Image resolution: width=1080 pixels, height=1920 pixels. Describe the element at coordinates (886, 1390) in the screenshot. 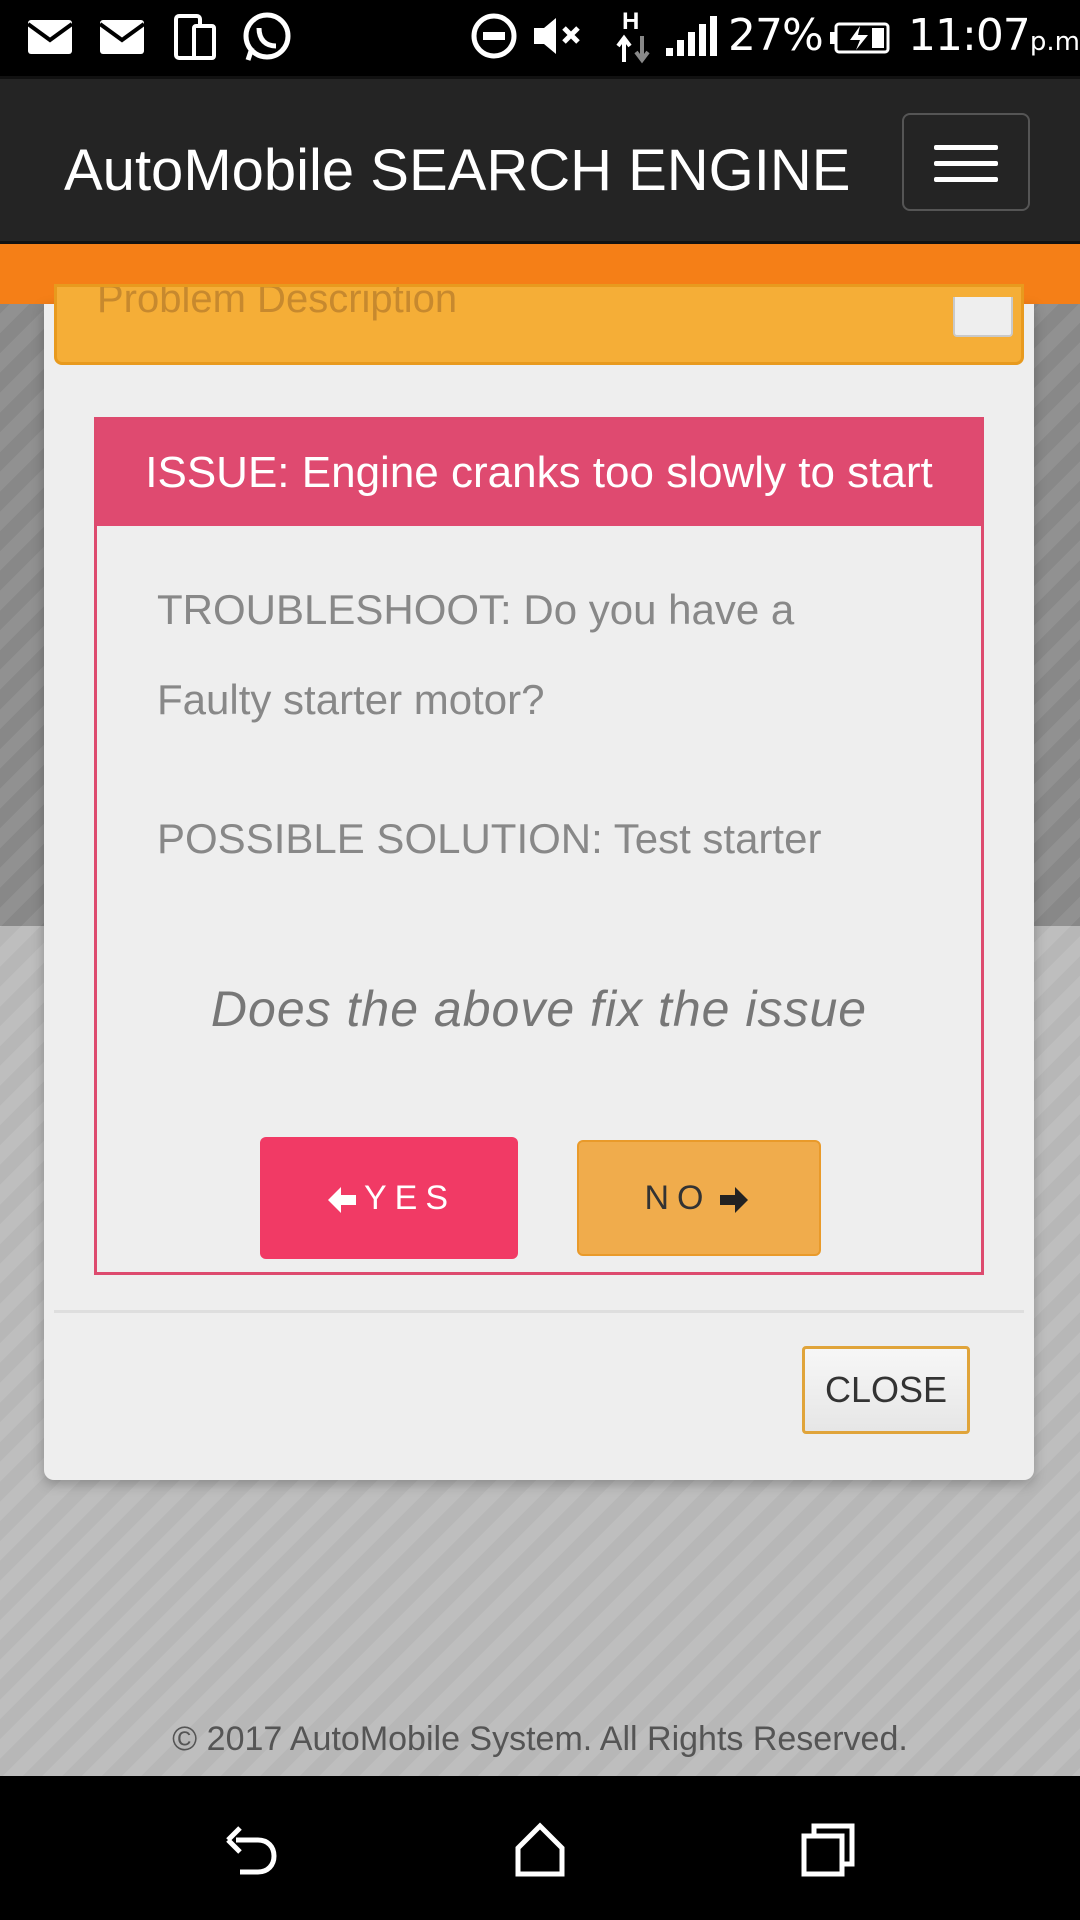

I see `close-button: CLOSE` at that location.